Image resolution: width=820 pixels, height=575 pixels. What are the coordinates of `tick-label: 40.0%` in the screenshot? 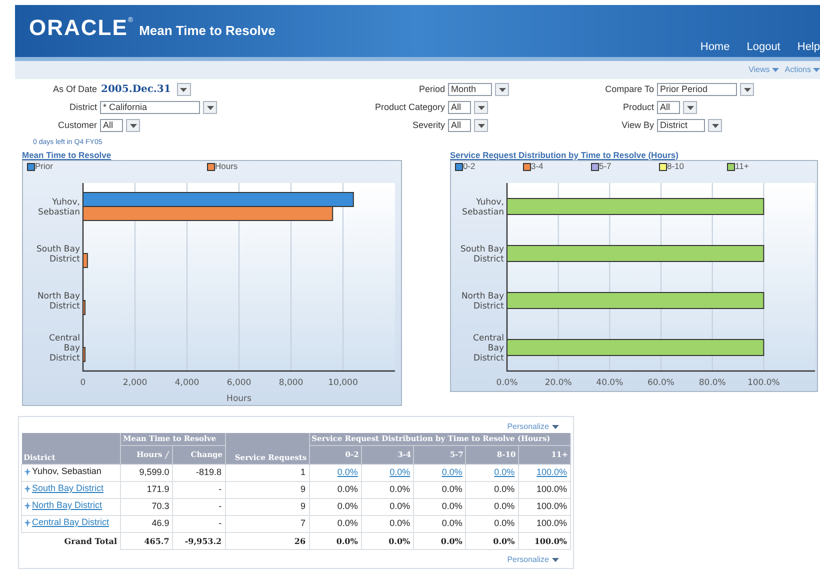 It's located at (610, 383).